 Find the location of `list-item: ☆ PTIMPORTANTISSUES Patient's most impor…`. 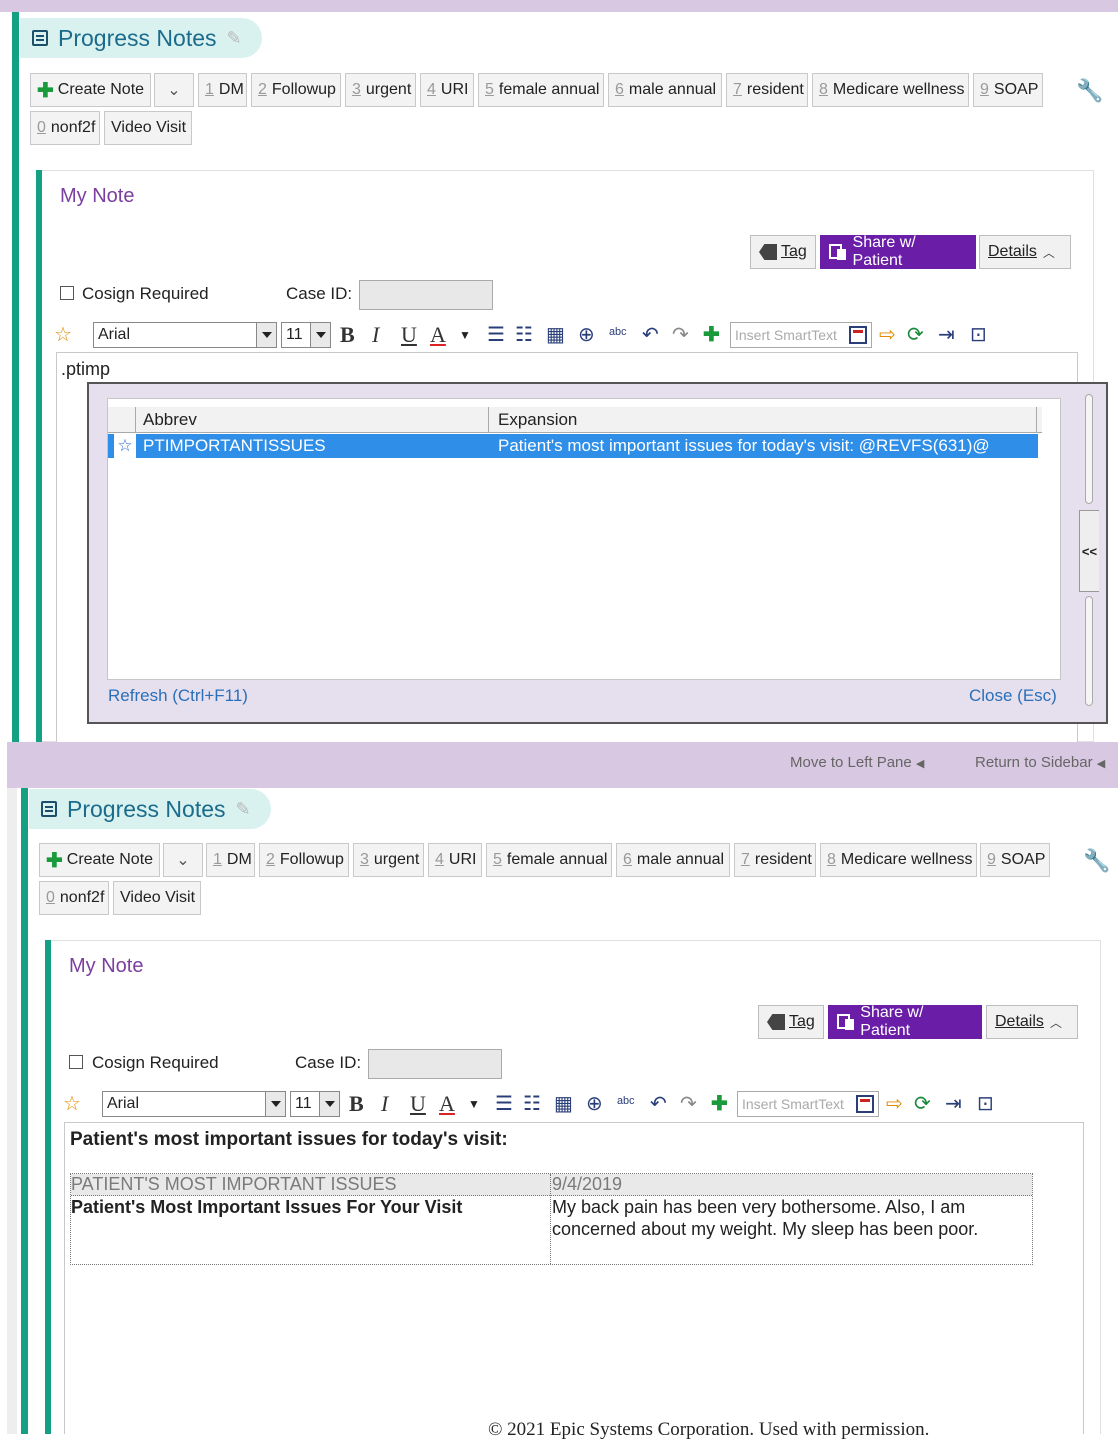

list-item: ☆ PTIMPORTANTISSUES Patient's most impor… is located at coordinates (573, 446).